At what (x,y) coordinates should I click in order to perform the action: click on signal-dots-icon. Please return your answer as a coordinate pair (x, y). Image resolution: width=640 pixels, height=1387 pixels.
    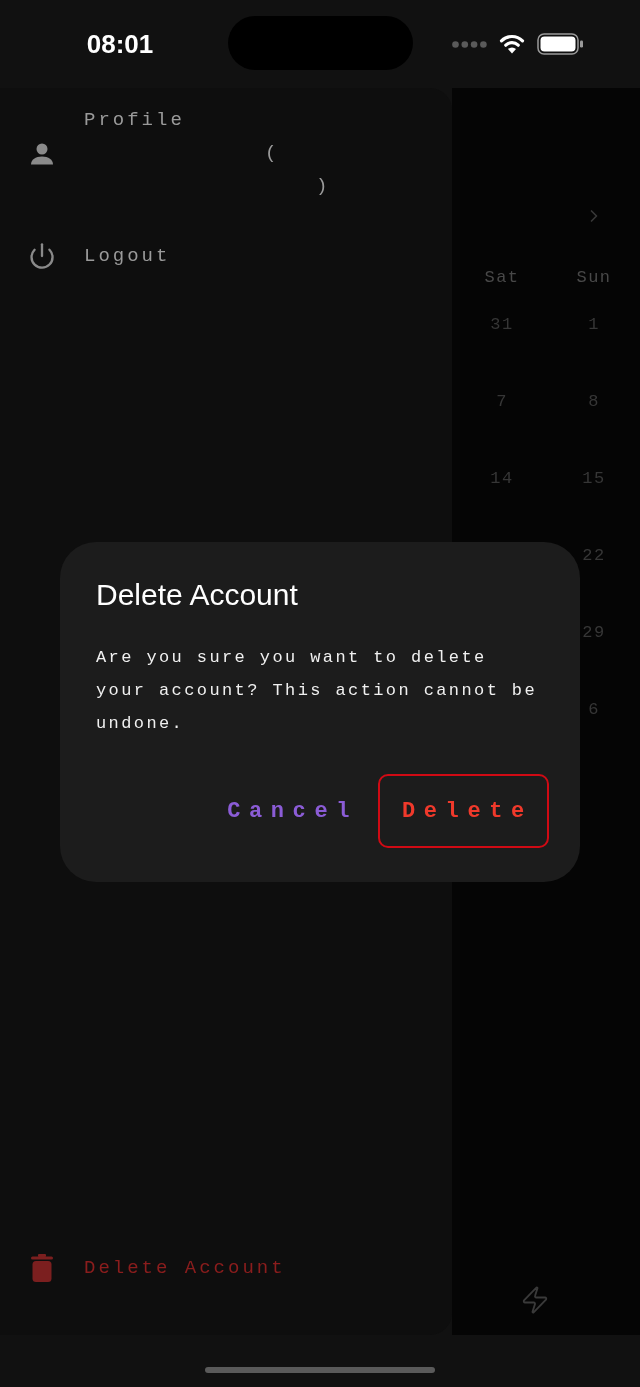
    Looking at the image, I should click on (469, 44).